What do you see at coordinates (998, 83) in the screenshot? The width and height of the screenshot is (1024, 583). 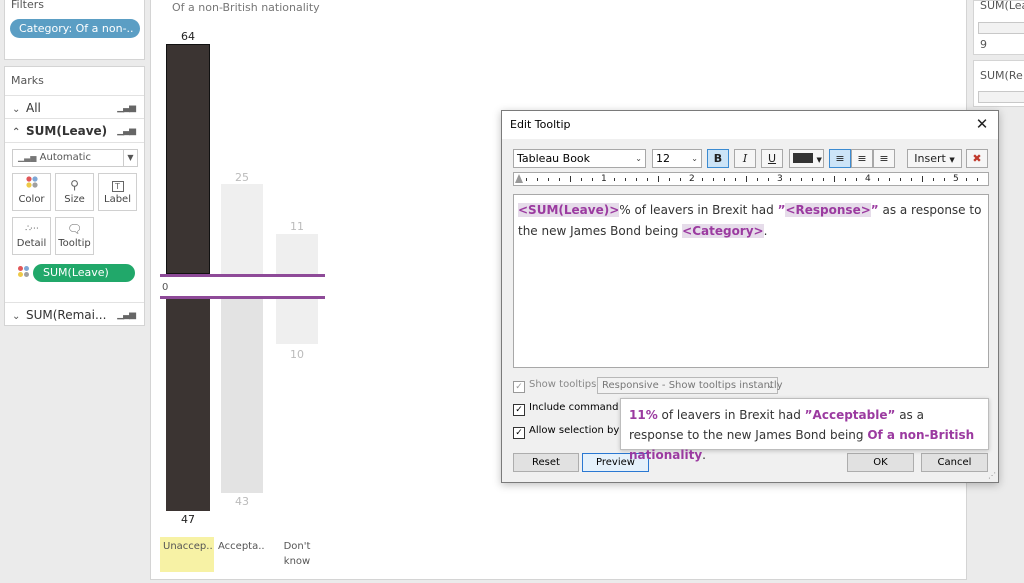 I see `sum-remain-legend-card: SUM(Re` at bounding box center [998, 83].